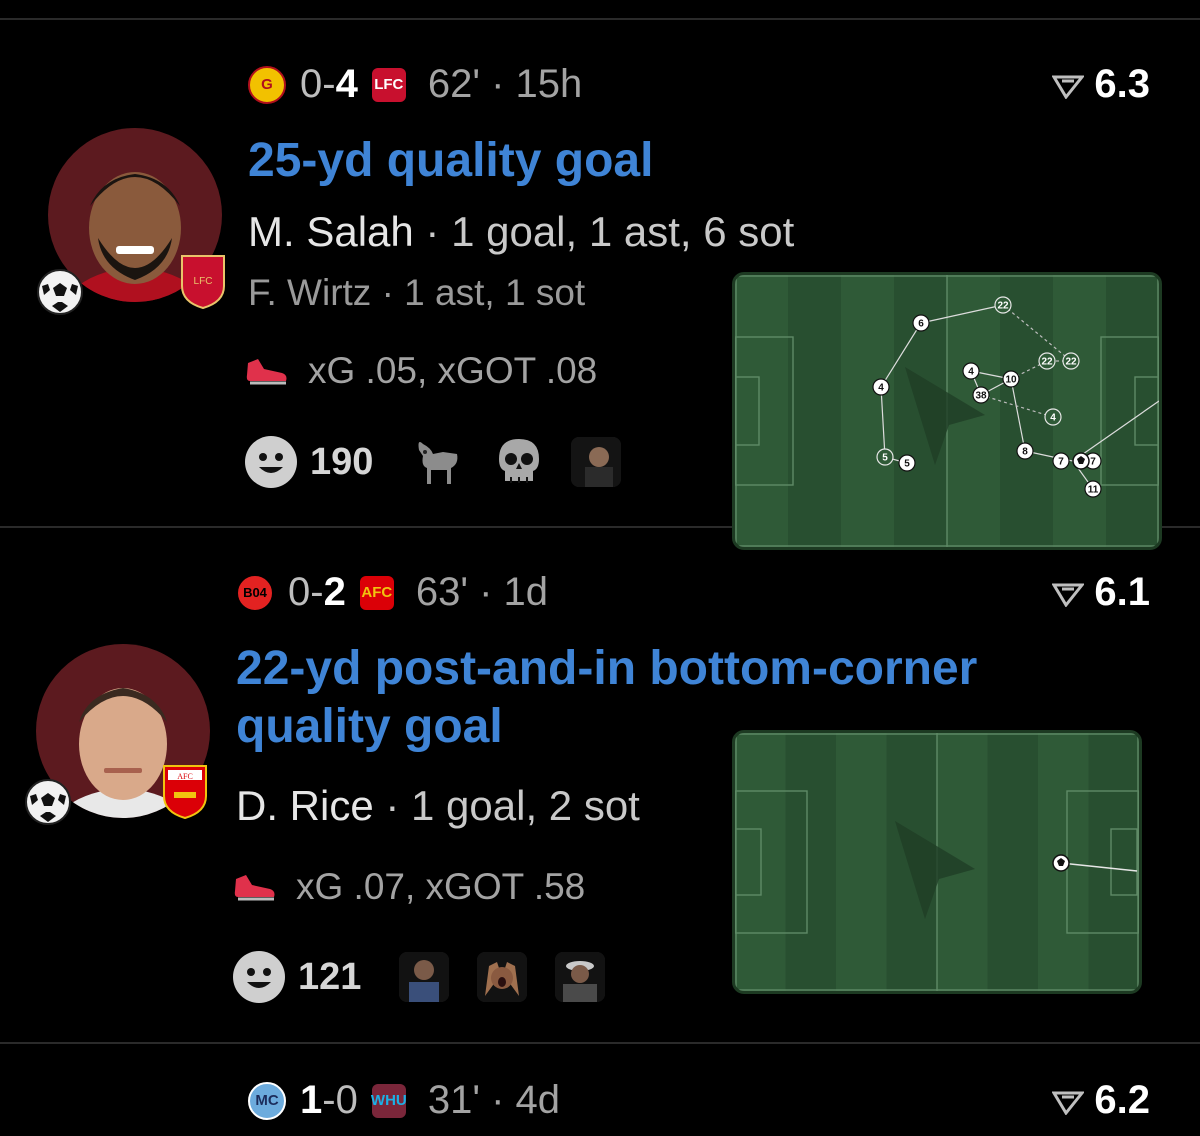 This screenshot has width=1200, height=1136. What do you see at coordinates (317, 592) in the screenshot?
I see `match-score: 0-2` at bounding box center [317, 592].